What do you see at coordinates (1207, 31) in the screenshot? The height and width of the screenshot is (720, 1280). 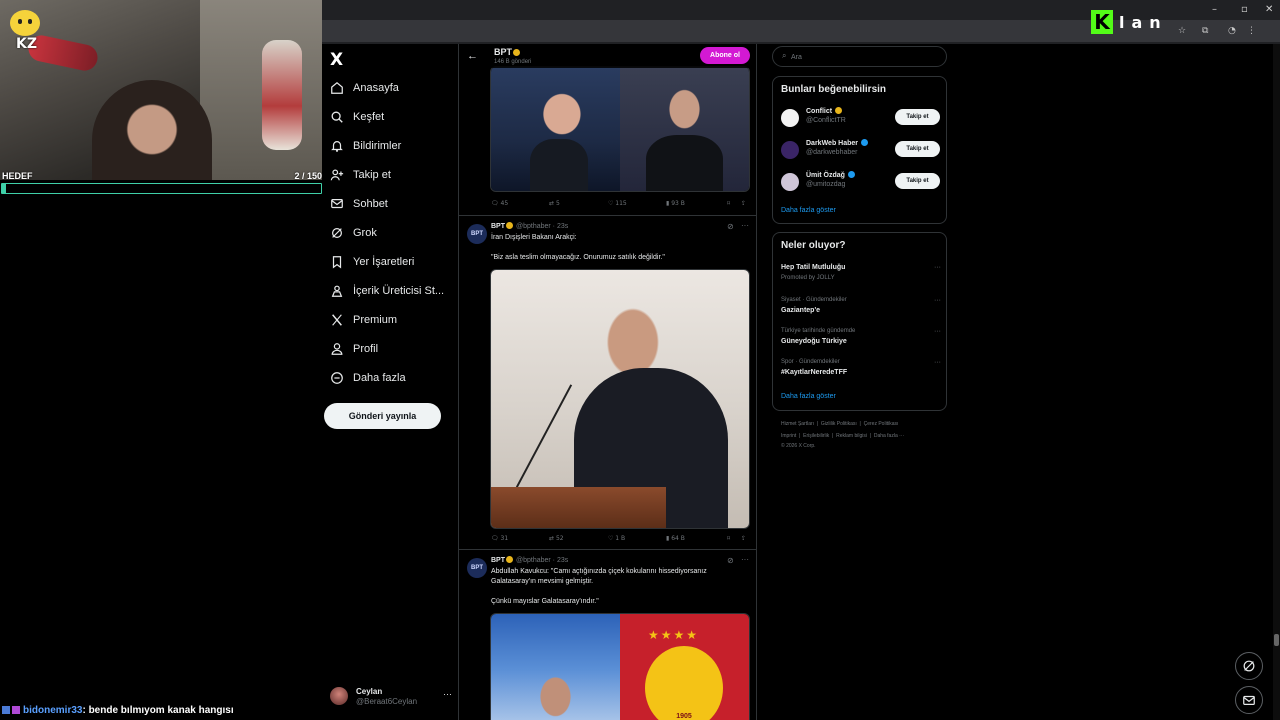 I see `extensions-icon: ⧉` at bounding box center [1207, 31].